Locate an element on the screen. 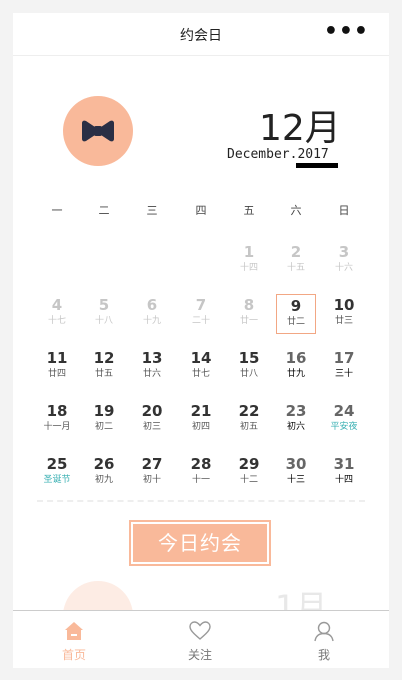 The height and width of the screenshot is (680, 402). day-number: 7 is located at coordinates (201, 305).